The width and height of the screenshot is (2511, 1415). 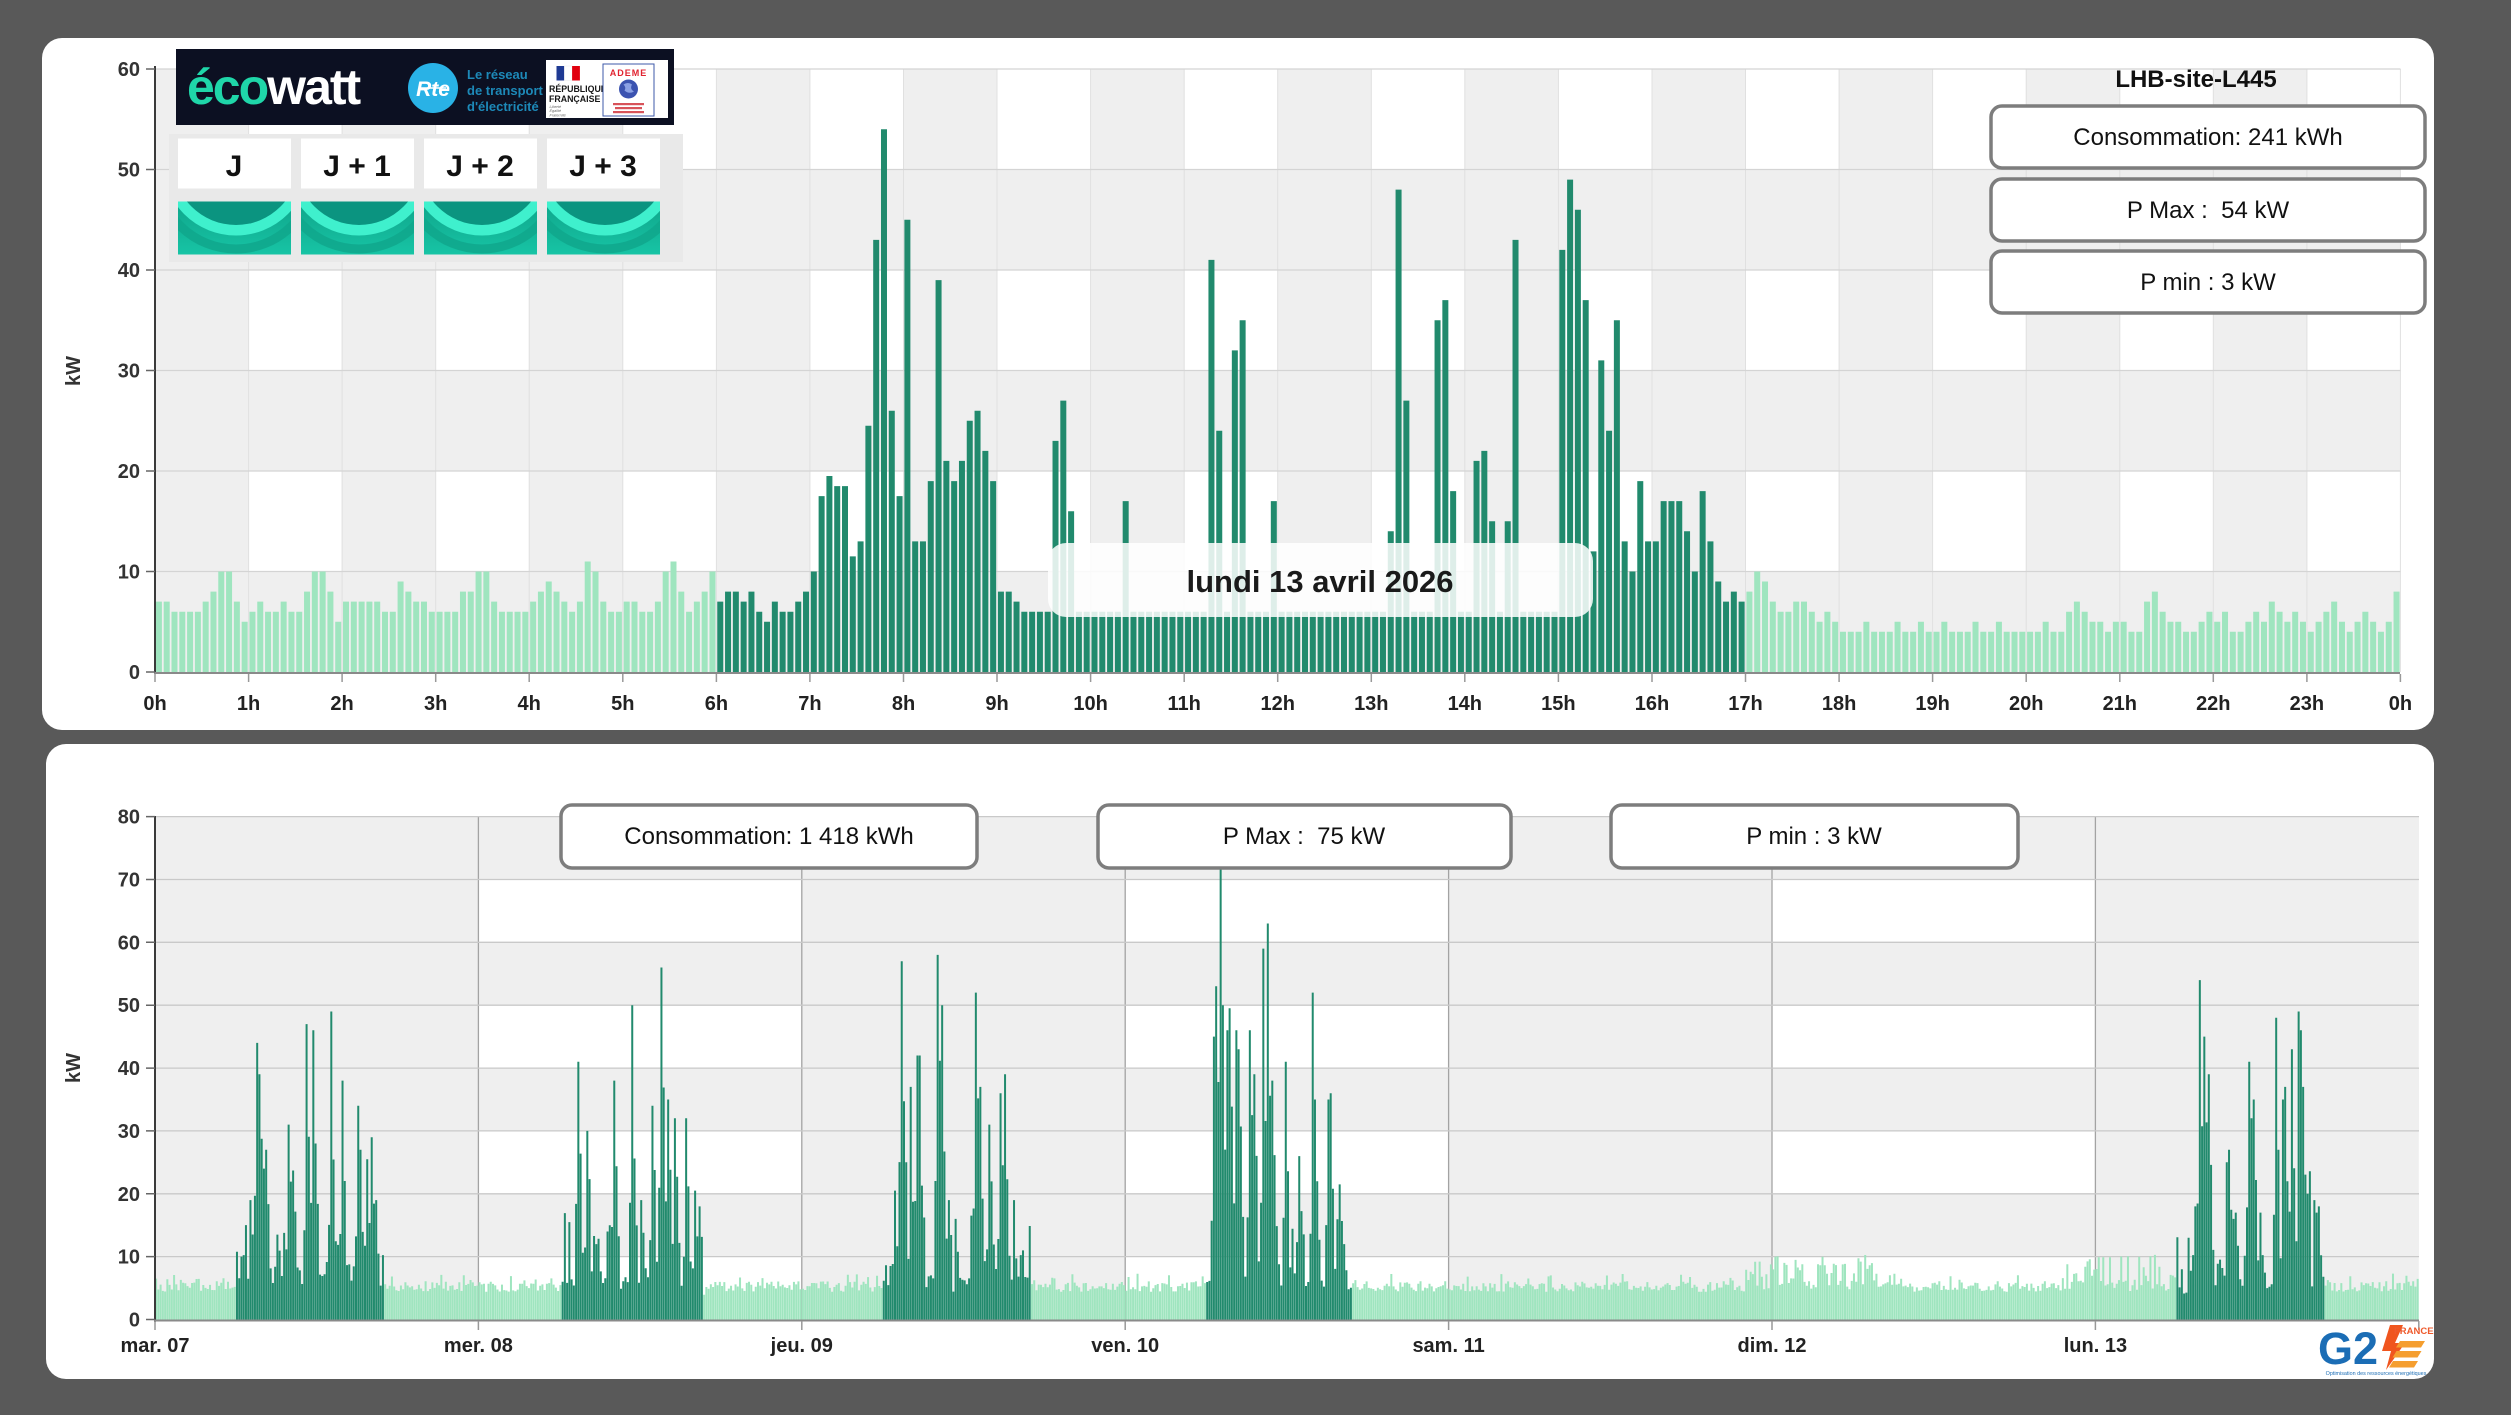 I want to click on svg-text: 11h, so click(x=1184, y=704).